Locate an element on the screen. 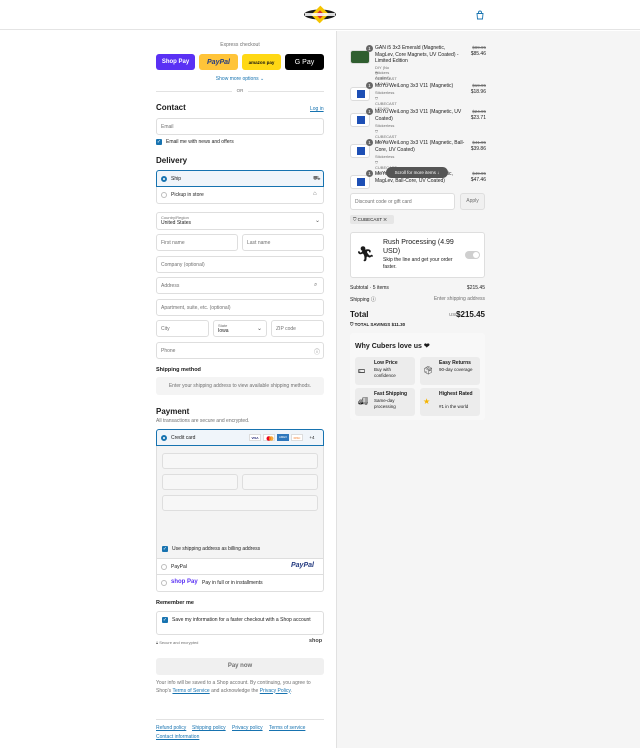 This screenshot has height=748, width=640. privacy-policy-link: Privacy policy is located at coordinates (247, 728).